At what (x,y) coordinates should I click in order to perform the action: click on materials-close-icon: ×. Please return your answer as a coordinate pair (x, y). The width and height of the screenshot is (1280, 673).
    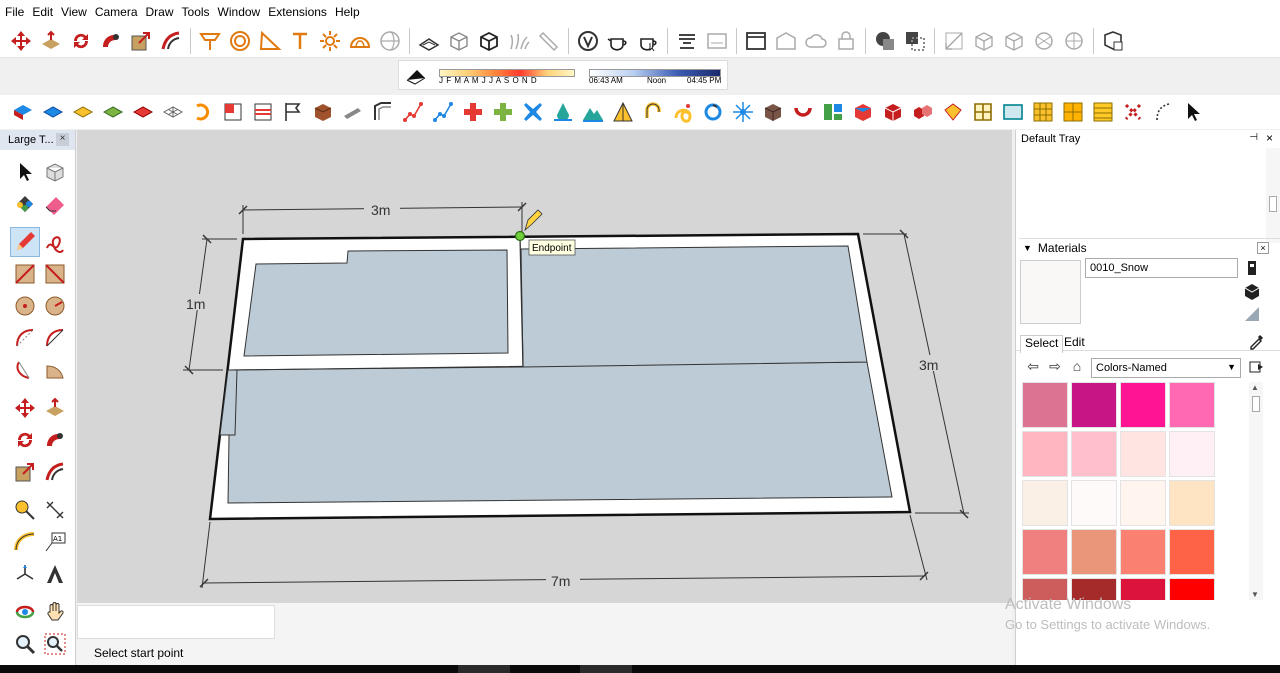
    Looking at the image, I should click on (1263, 248).